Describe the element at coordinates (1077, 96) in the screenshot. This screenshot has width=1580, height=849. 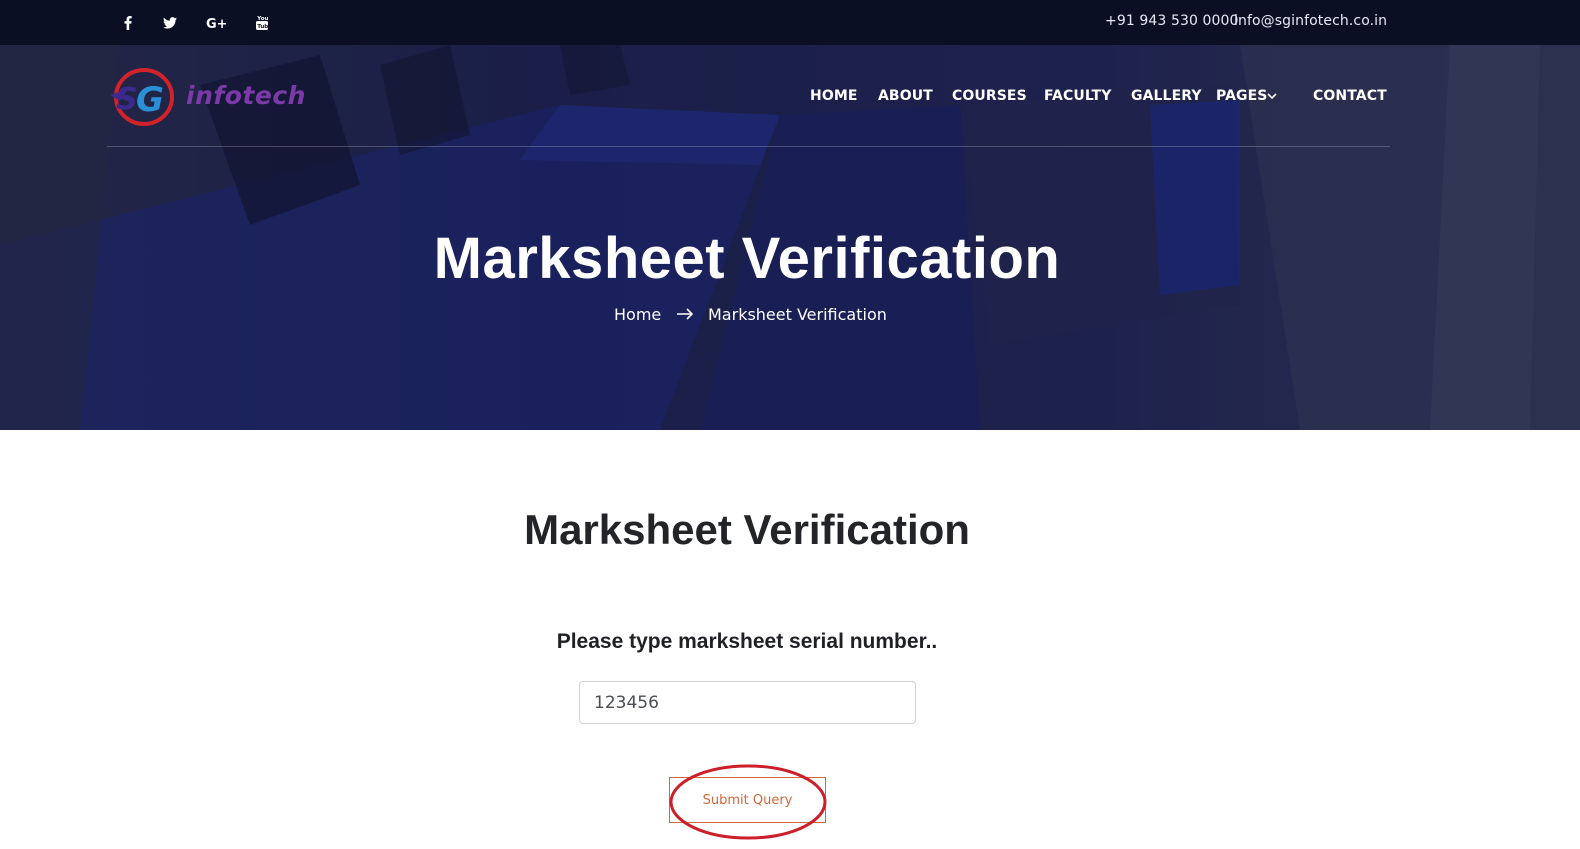
I see `nav-faculty: FACULTY` at that location.